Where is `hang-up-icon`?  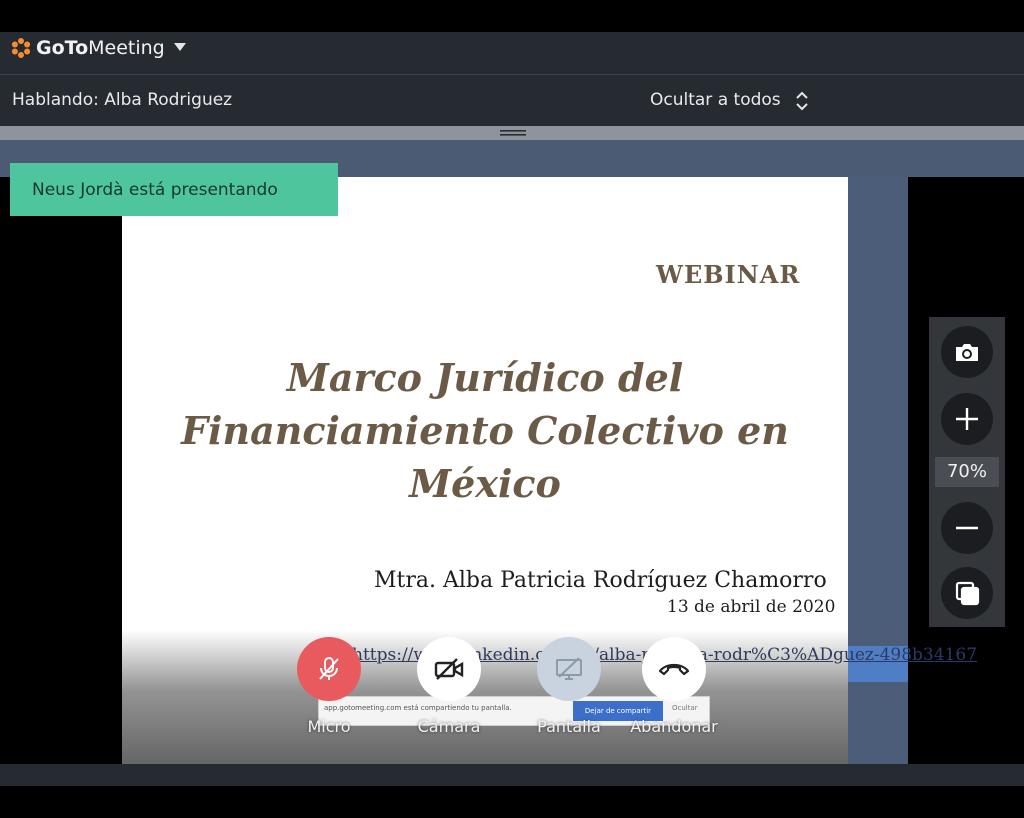
hang-up-icon is located at coordinates (674, 669).